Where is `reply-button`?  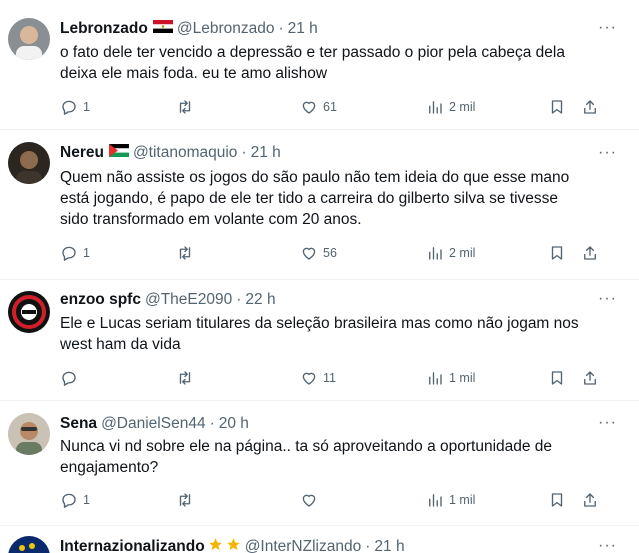
reply-button is located at coordinates (71, 378).